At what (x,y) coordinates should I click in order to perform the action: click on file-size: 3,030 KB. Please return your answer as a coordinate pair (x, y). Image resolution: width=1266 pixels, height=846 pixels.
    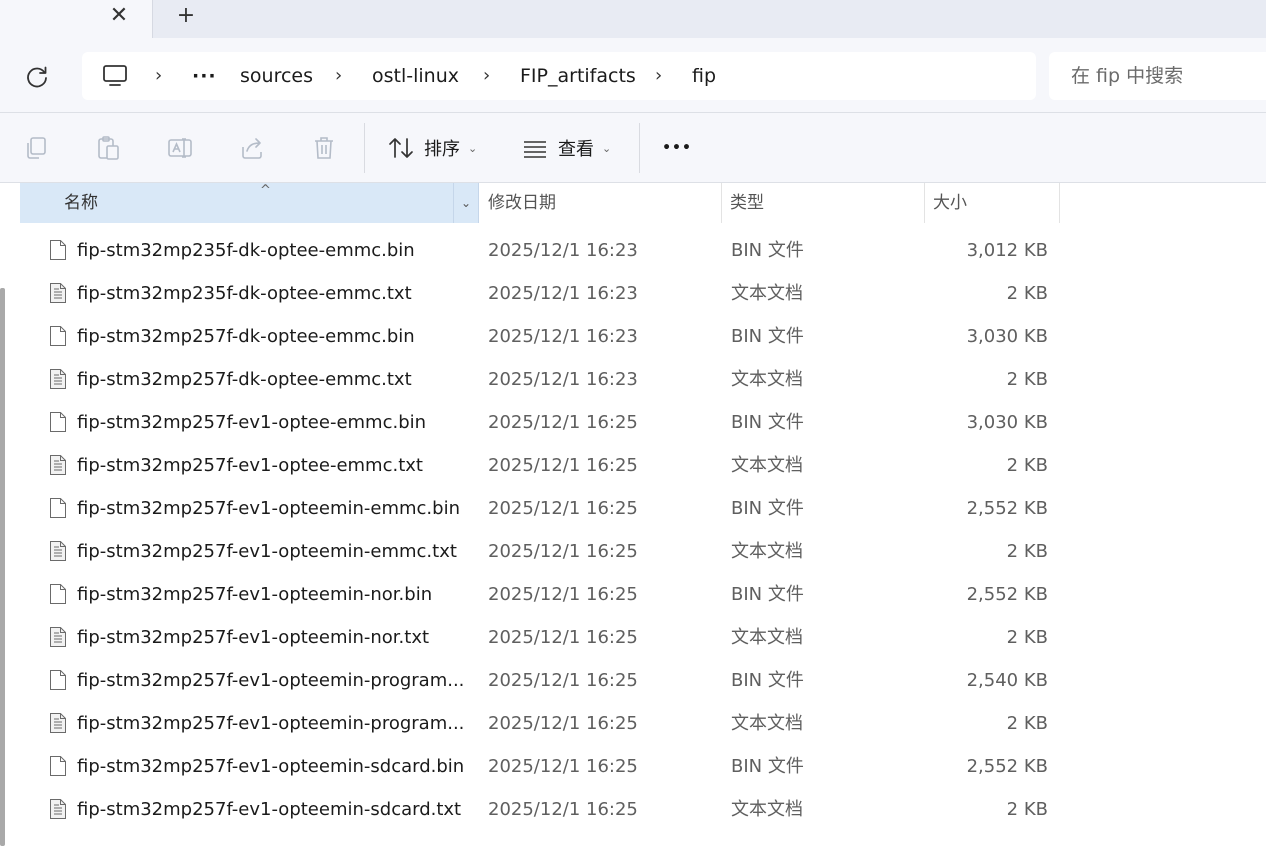
    Looking at the image, I should click on (1007, 336).